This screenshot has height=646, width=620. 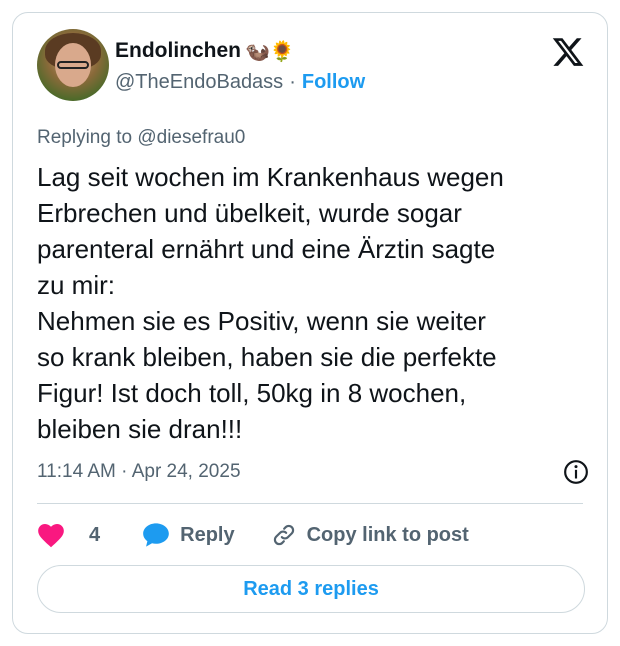 What do you see at coordinates (333, 82) in the screenshot?
I see `follow-button: Follow` at bounding box center [333, 82].